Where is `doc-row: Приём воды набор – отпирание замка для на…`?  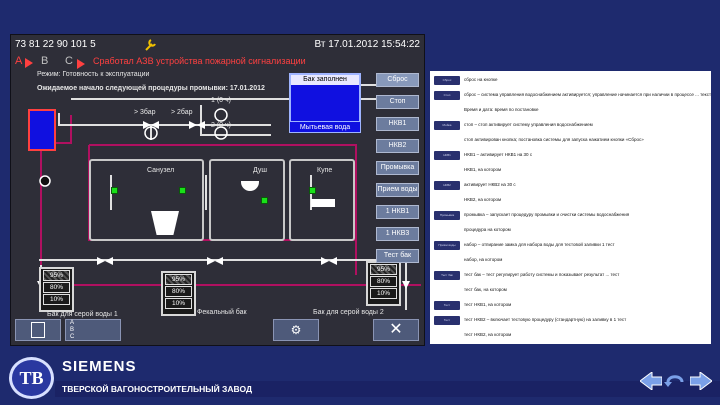 doc-row: Приём воды набор – отпирание замка для на… is located at coordinates (570, 246).